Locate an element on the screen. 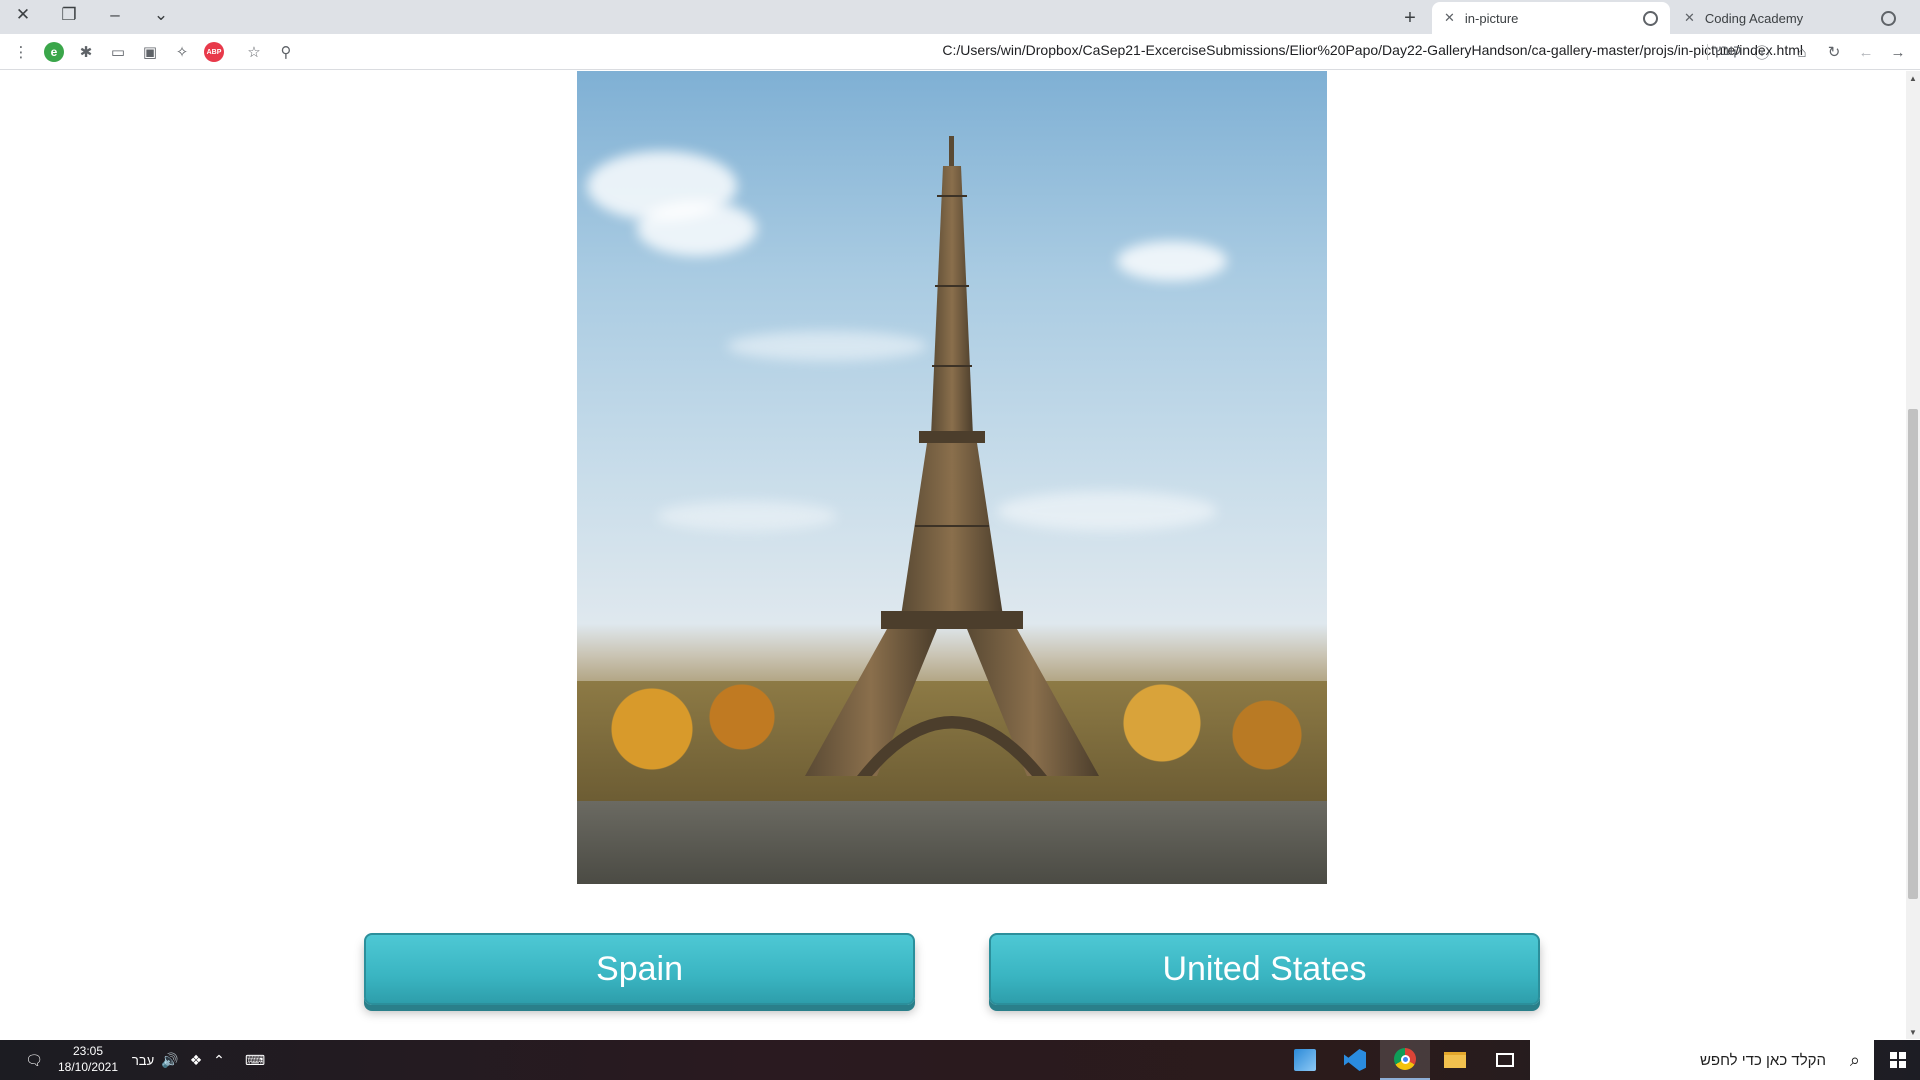 The height and width of the screenshot is (1080, 1920). new-tab-button: + is located at coordinates (1410, 18).